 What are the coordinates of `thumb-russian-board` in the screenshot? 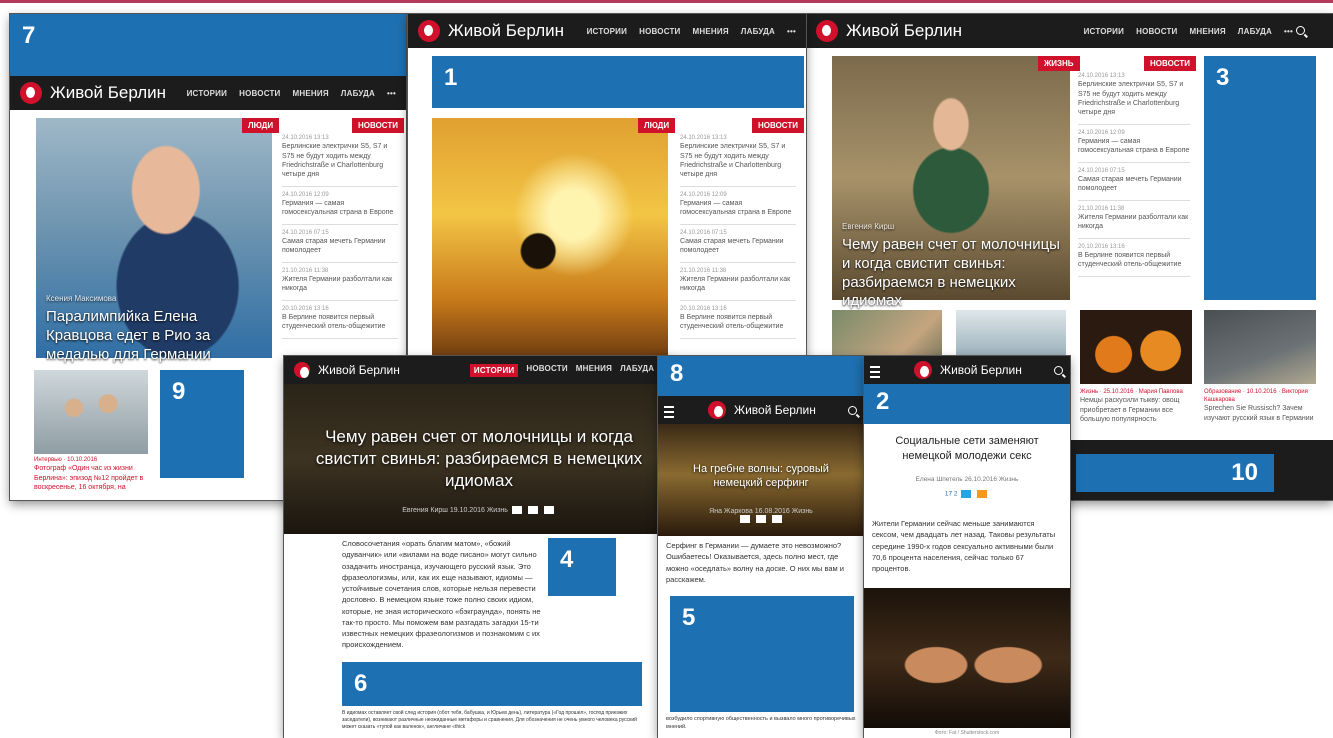 It's located at (1260, 347).